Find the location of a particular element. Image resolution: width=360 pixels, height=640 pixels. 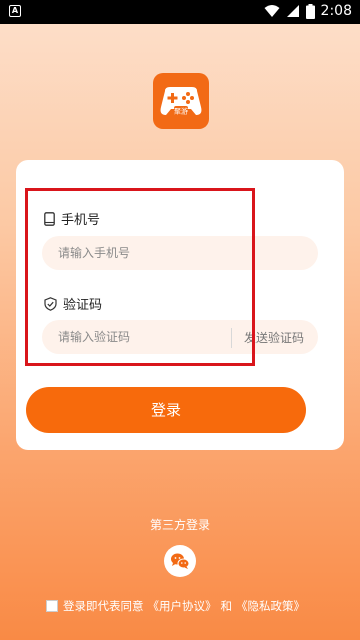

logo-text: 聚游 is located at coordinates (181, 111).